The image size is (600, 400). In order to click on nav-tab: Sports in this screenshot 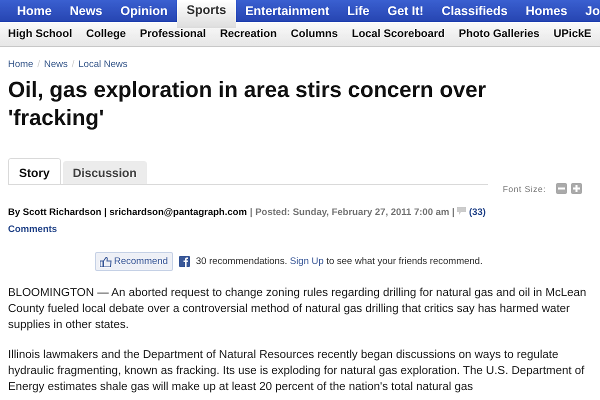, I will do `click(206, 14)`.